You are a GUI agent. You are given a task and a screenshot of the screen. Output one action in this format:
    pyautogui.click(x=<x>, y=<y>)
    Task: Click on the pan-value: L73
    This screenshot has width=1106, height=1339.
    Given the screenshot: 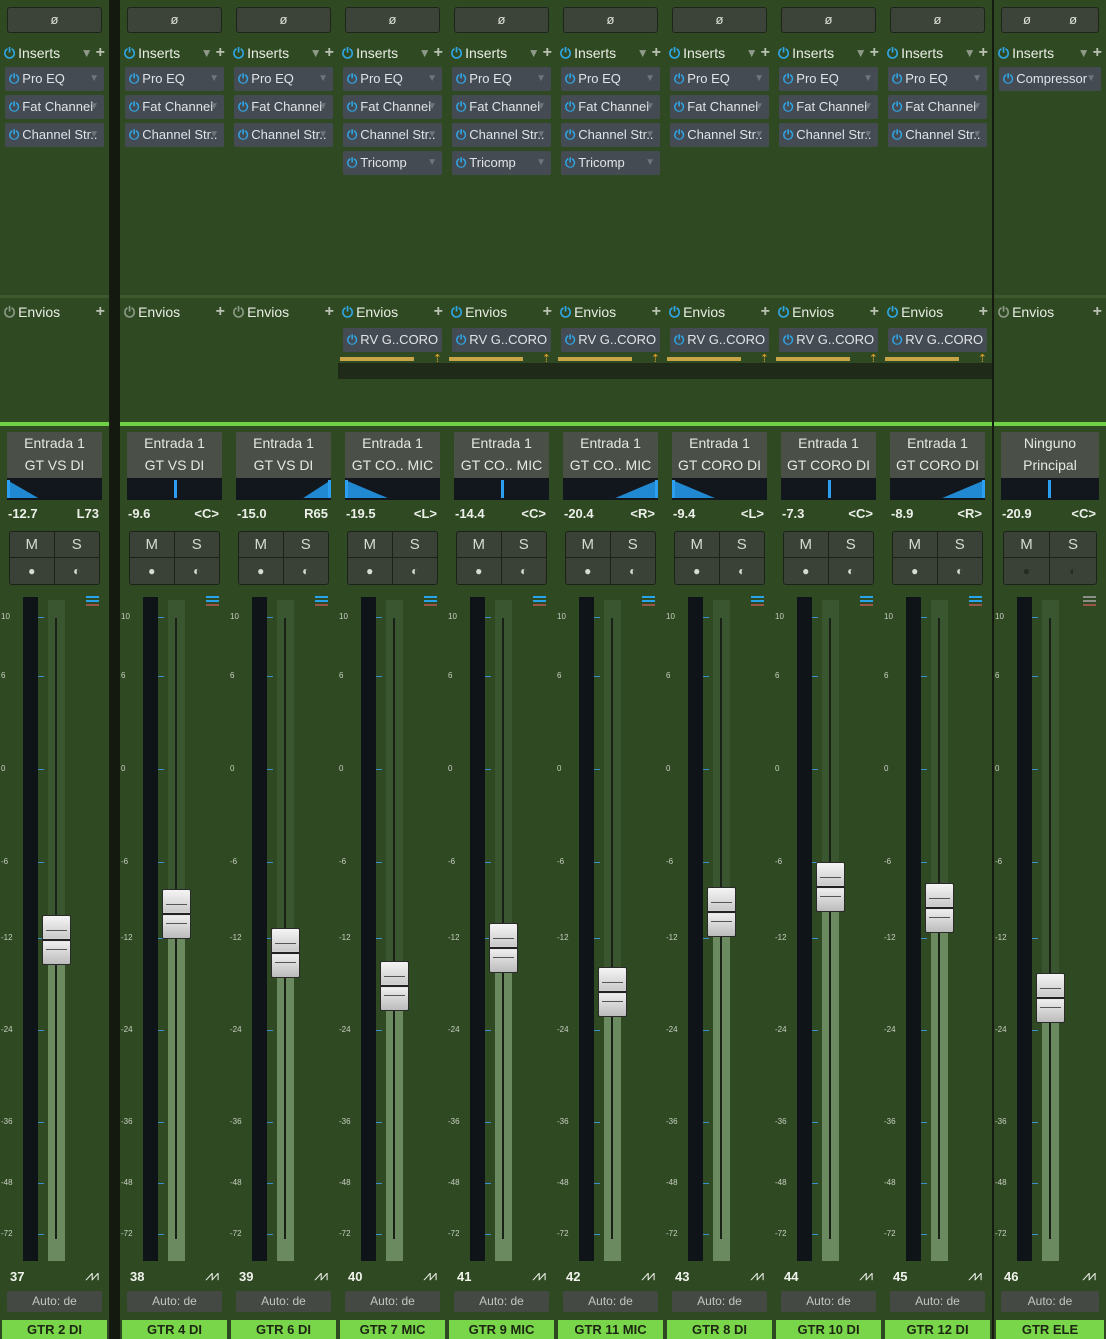 What is the action you would take?
    pyautogui.click(x=88, y=513)
    